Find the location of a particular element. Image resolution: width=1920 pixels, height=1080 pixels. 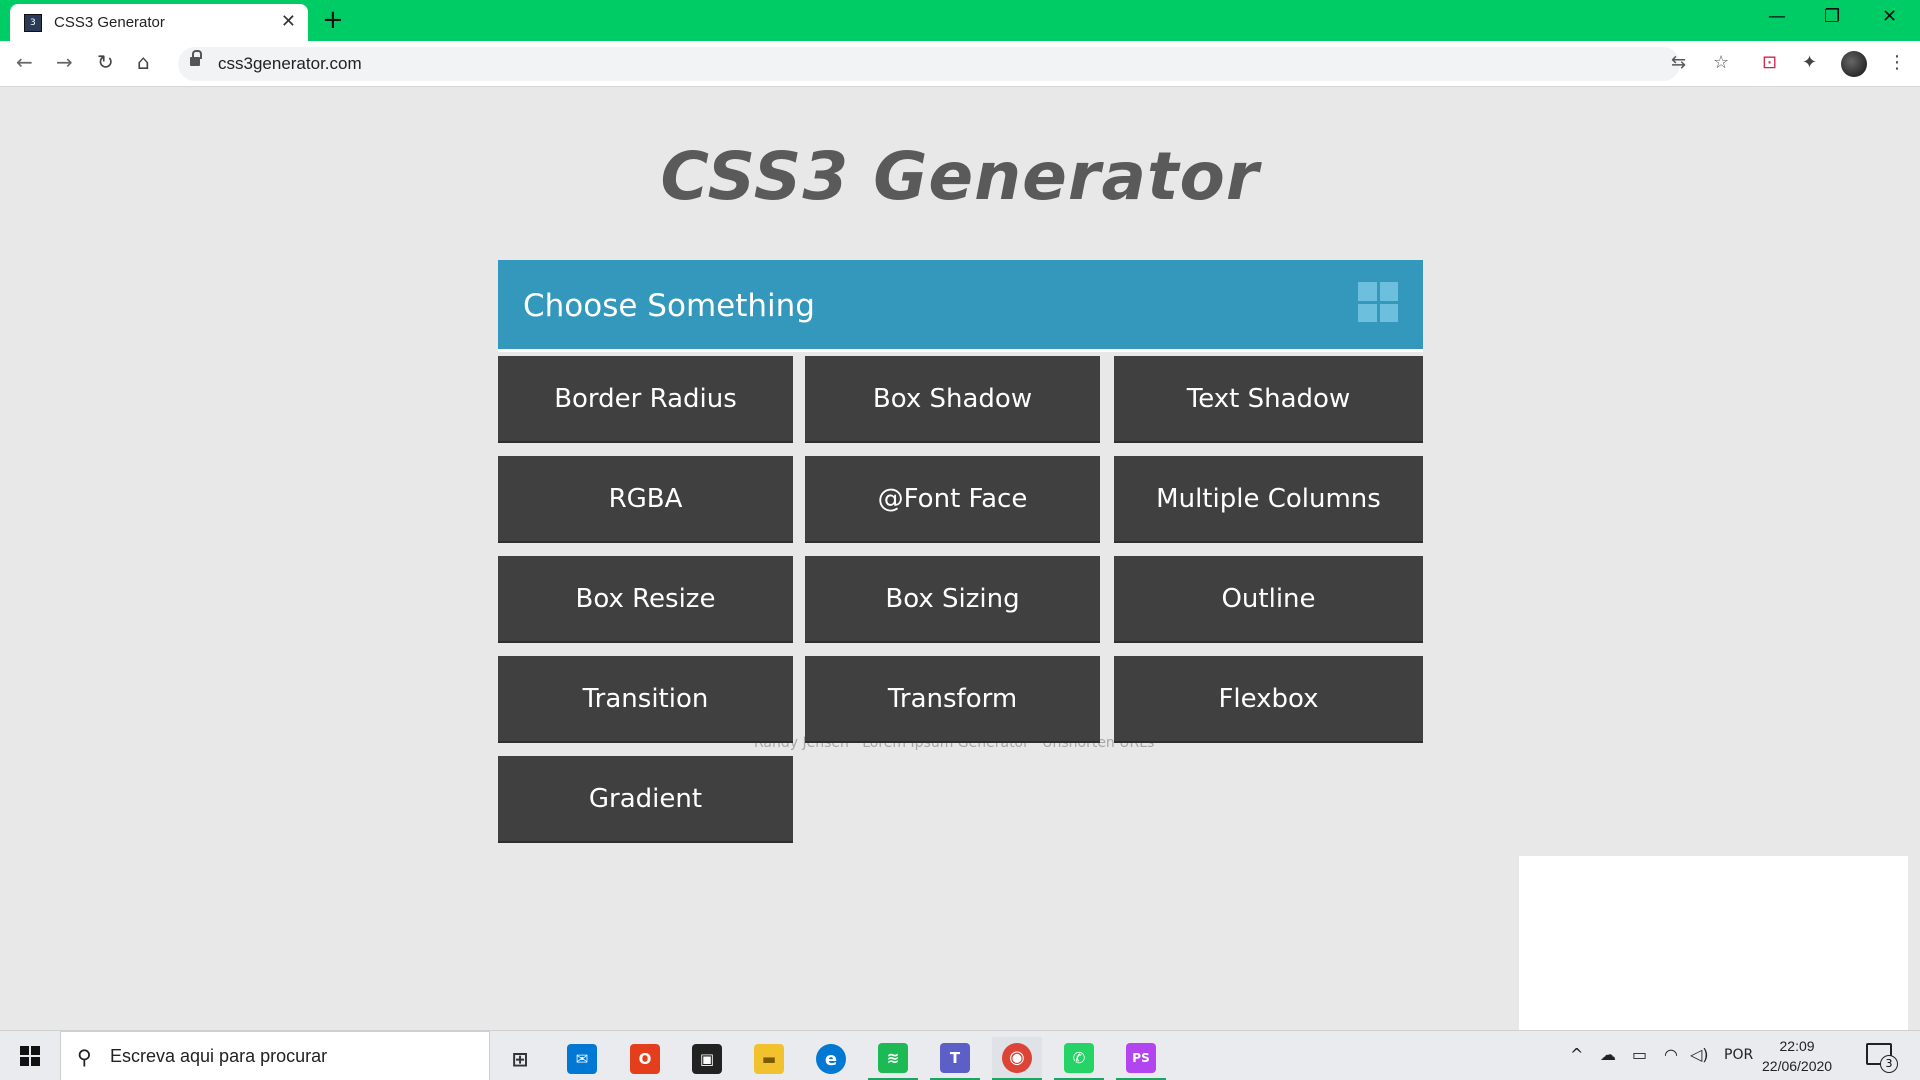

minimize-button: — is located at coordinates (1777, 16).